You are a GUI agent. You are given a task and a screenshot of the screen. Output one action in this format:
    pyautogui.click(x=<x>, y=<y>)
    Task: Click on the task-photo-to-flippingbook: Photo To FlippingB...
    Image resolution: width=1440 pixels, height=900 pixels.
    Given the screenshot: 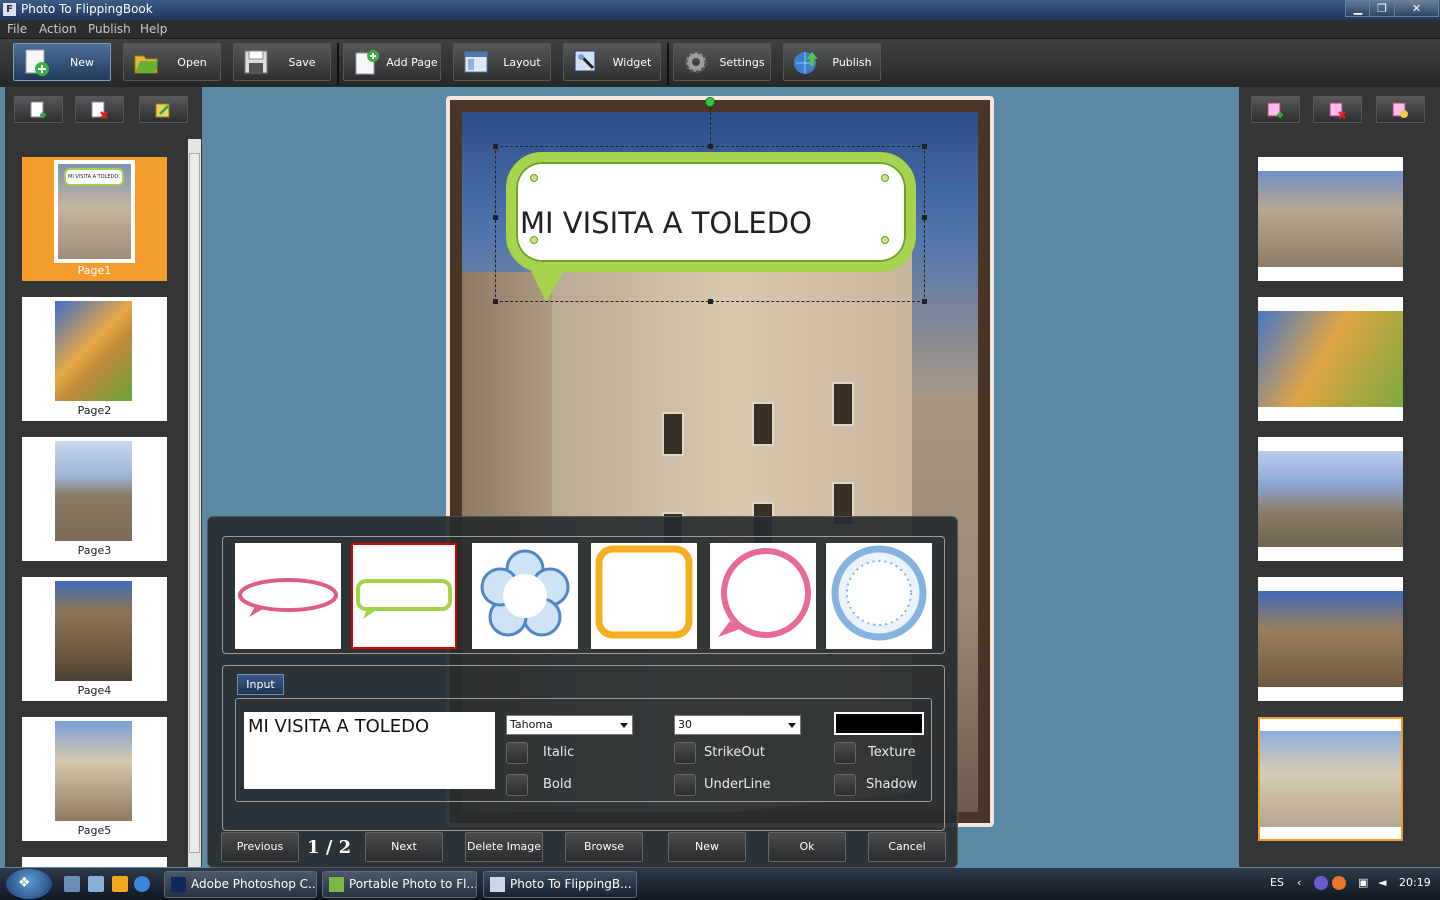 What is the action you would take?
    pyautogui.click(x=560, y=884)
    